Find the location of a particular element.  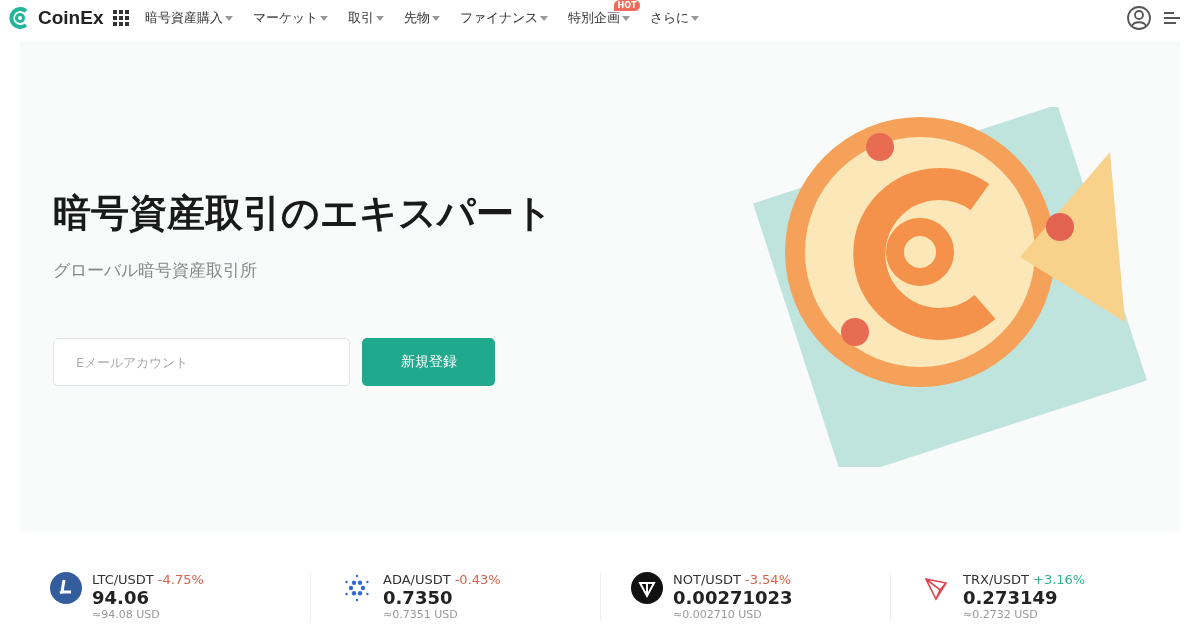

email-input-field: Eメールアカウント is located at coordinates (201, 362).